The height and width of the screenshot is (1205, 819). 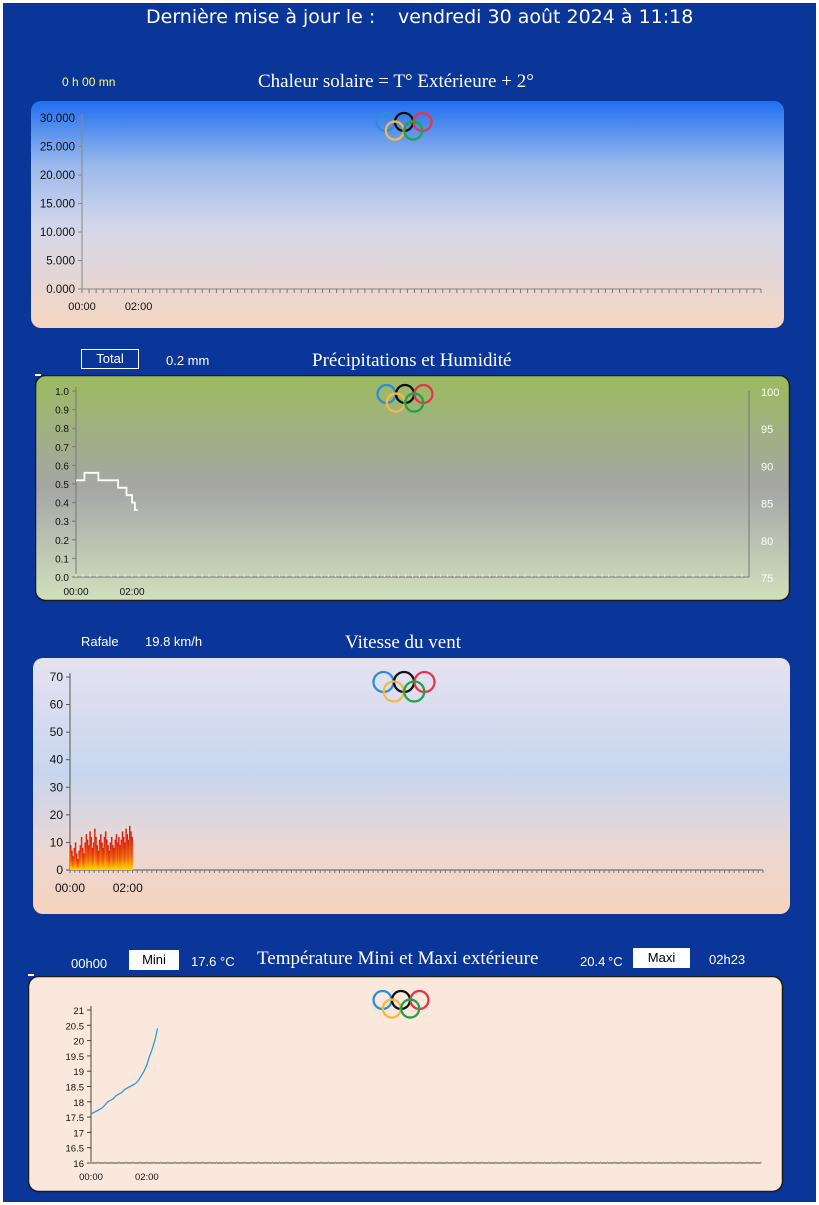 I want to click on y-tick-label: 0.5, so click(x=62, y=485).